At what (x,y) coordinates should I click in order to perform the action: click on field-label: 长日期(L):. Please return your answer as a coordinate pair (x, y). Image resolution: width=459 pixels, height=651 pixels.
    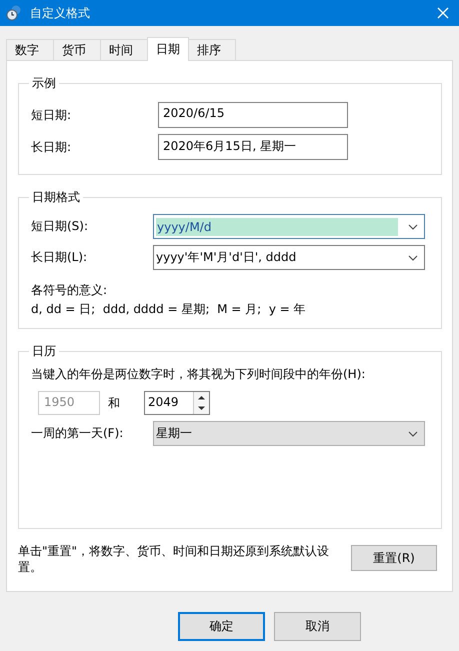
    Looking at the image, I should click on (59, 257).